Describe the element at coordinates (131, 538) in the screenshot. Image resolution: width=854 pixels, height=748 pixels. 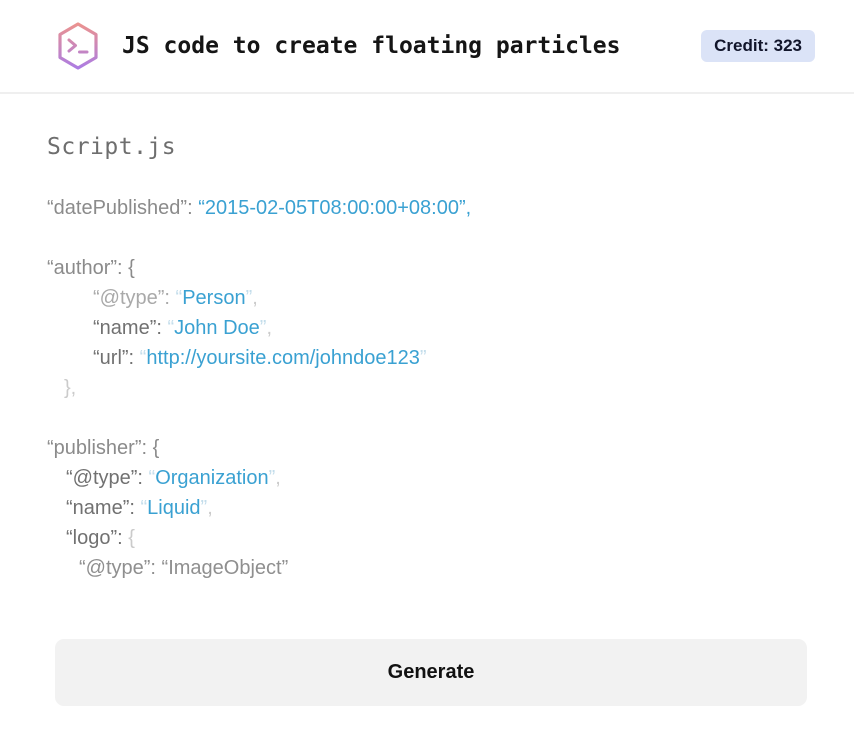
I see `code-token: {` at that location.